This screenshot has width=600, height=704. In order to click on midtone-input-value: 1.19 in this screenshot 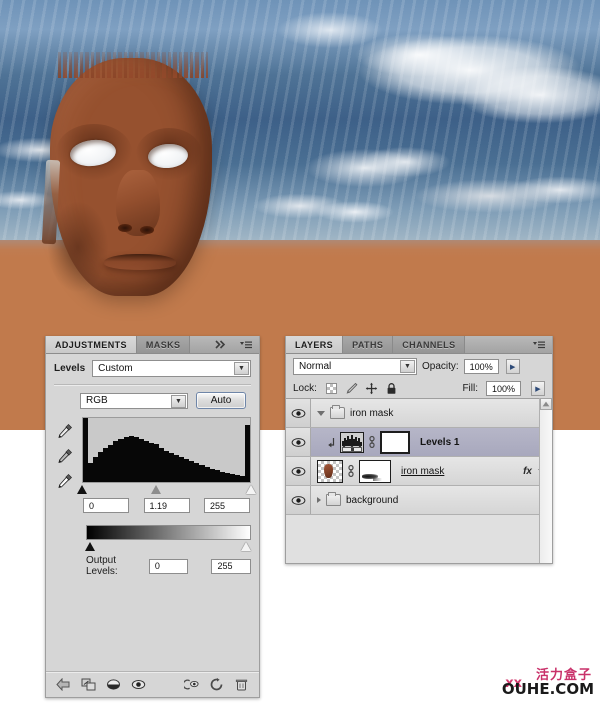, I will do `click(158, 505)`.